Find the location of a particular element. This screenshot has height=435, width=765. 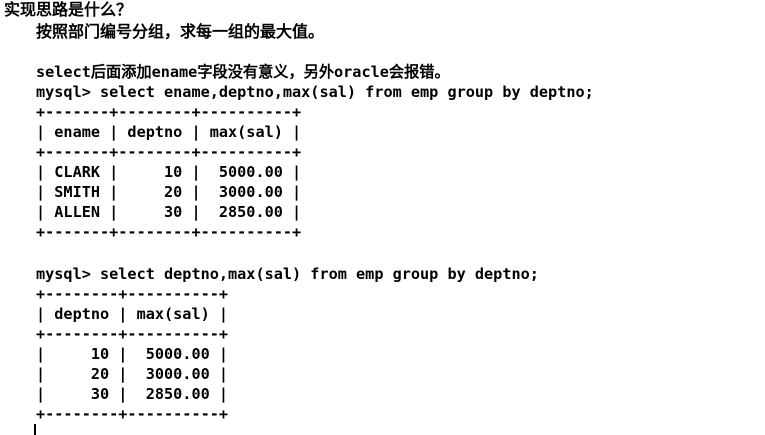

query2-row: | 30 | 2850.00 | is located at coordinates (132, 394).